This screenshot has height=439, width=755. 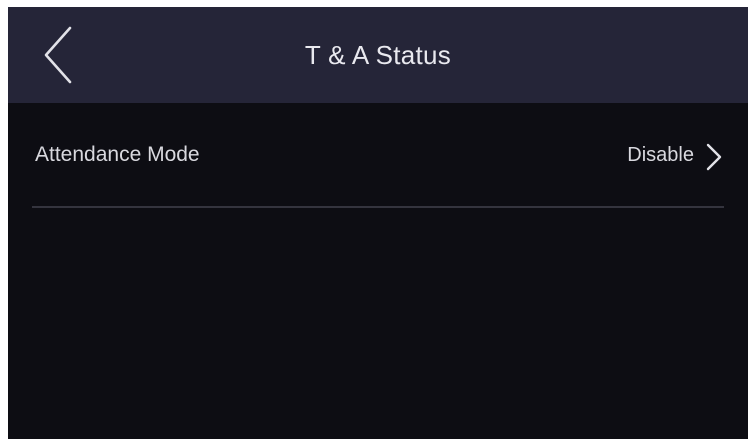 I want to click on back-button, so click(x=58, y=55).